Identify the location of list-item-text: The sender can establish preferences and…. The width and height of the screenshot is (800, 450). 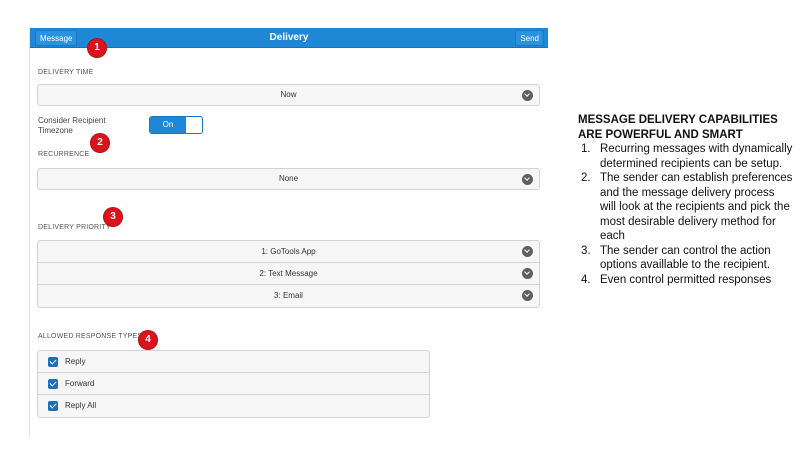
(696, 207).